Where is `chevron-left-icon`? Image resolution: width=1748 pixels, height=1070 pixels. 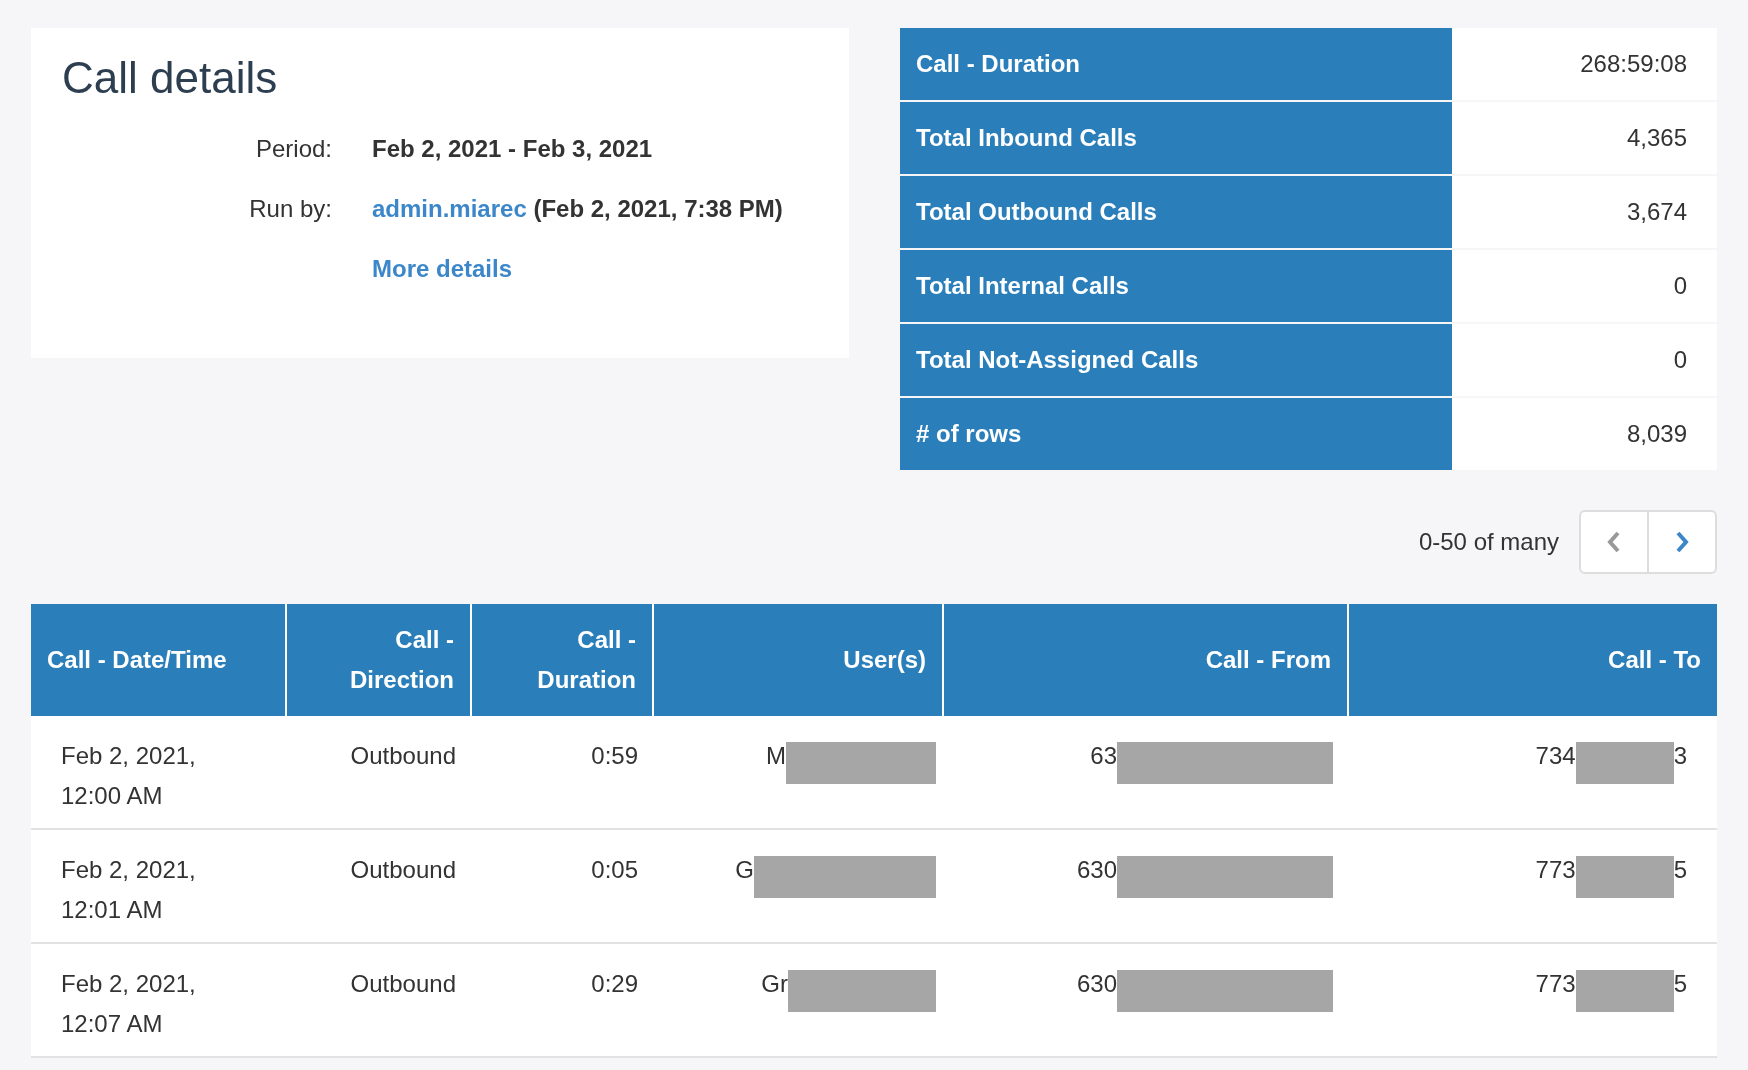
chevron-left-icon is located at coordinates (1614, 542).